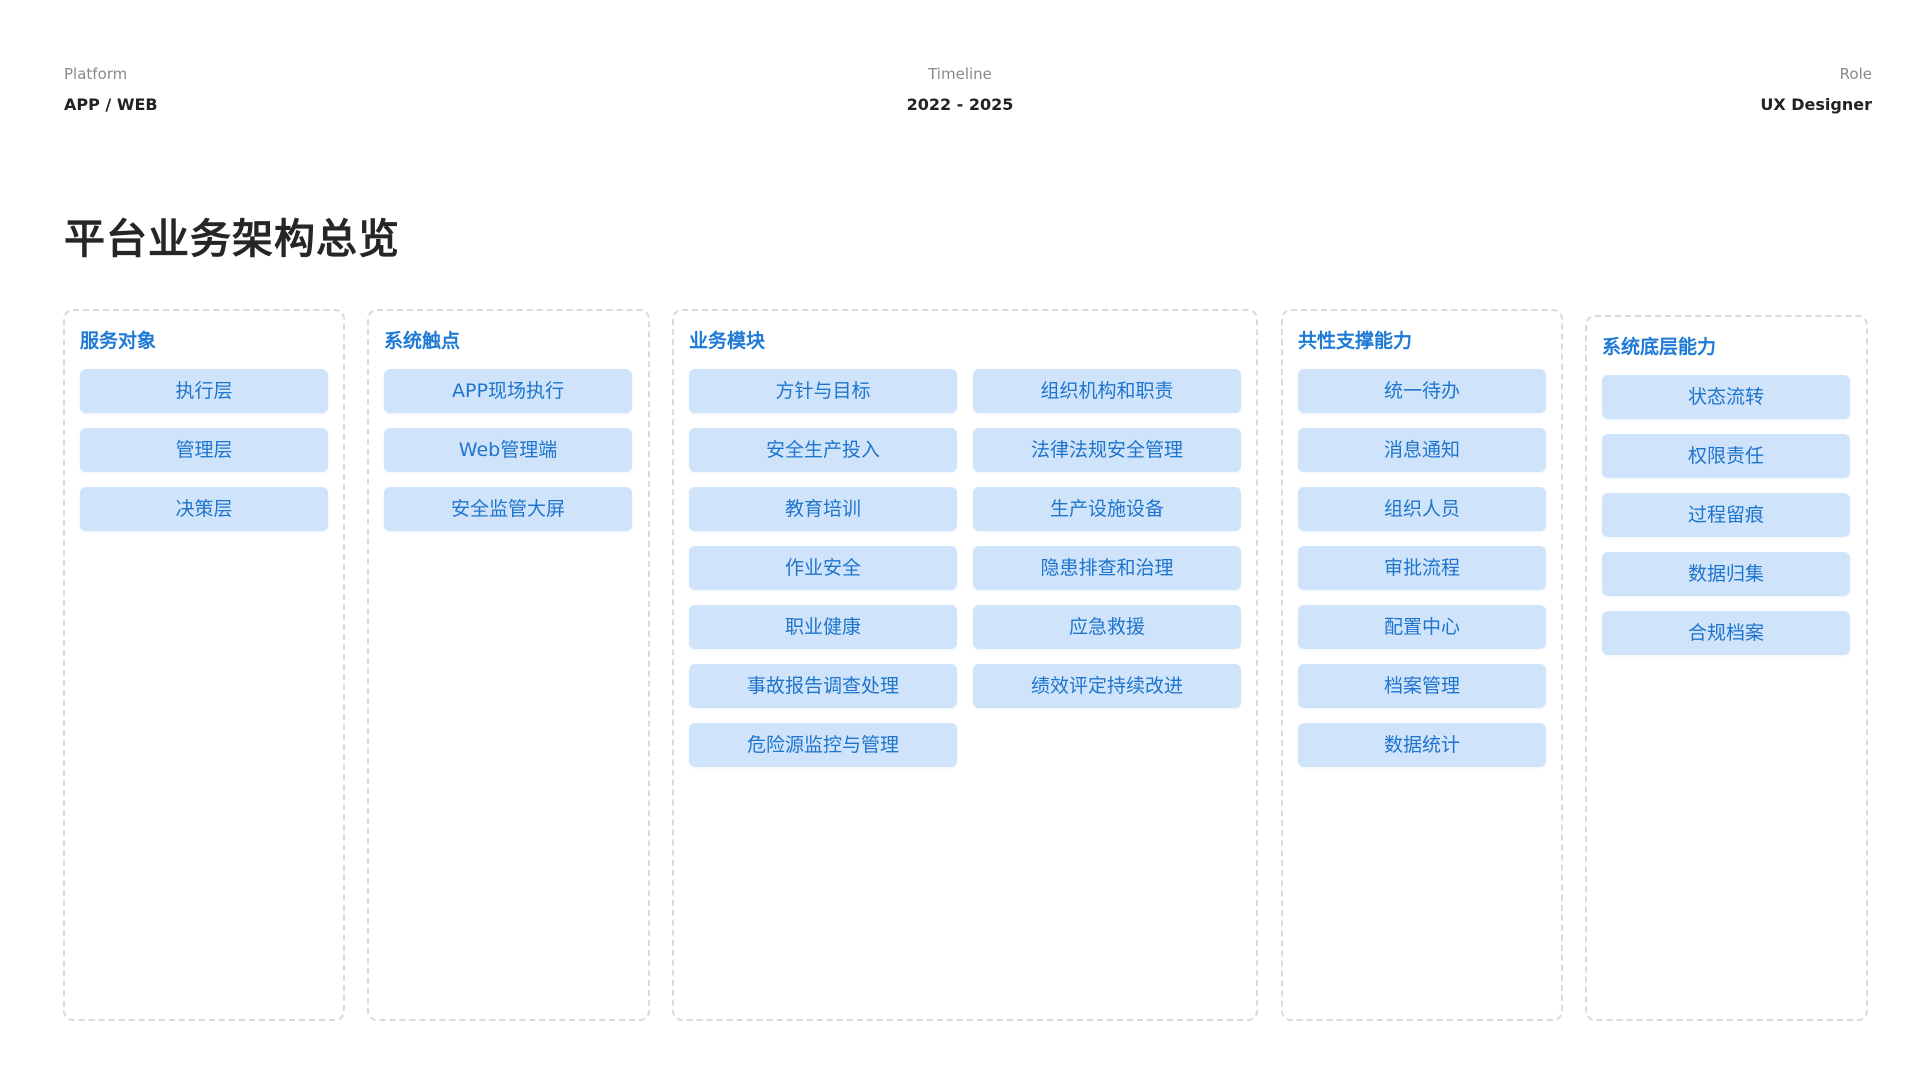 The height and width of the screenshot is (1080, 1920). What do you see at coordinates (1422, 509) in the screenshot?
I see `module-pill: 组织人员` at bounding box center [1422, 509].